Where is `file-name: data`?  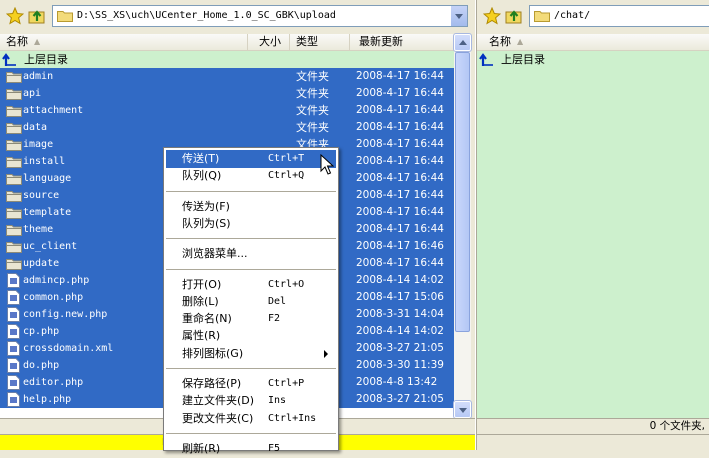 file-name: data is located at coordinates (124, 127).